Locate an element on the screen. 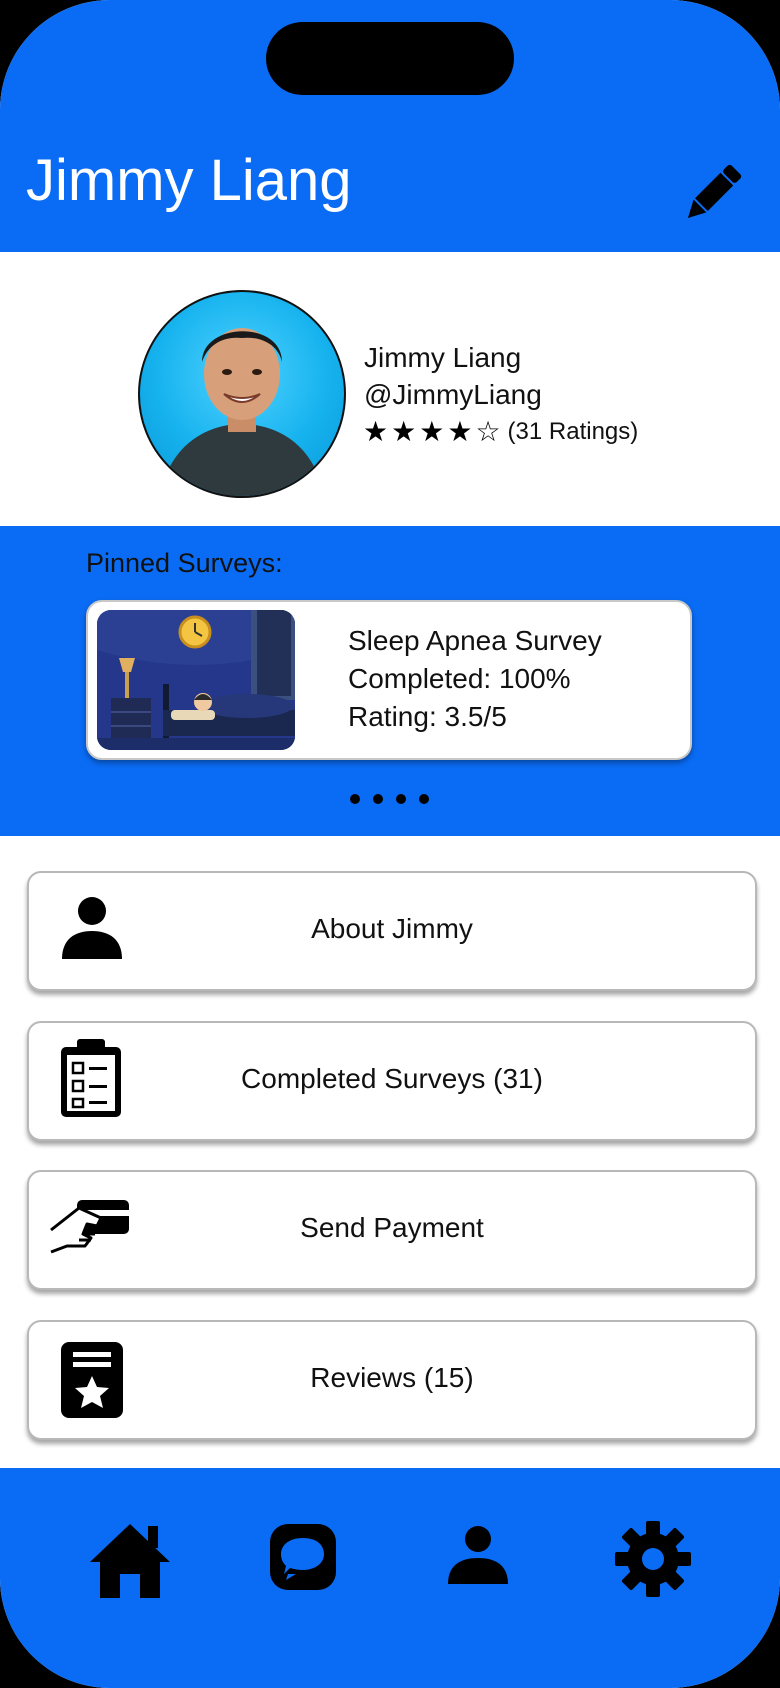 This screenshot has width=780, height=1688. nav-messages-button is located at coordinates (308, 1560).